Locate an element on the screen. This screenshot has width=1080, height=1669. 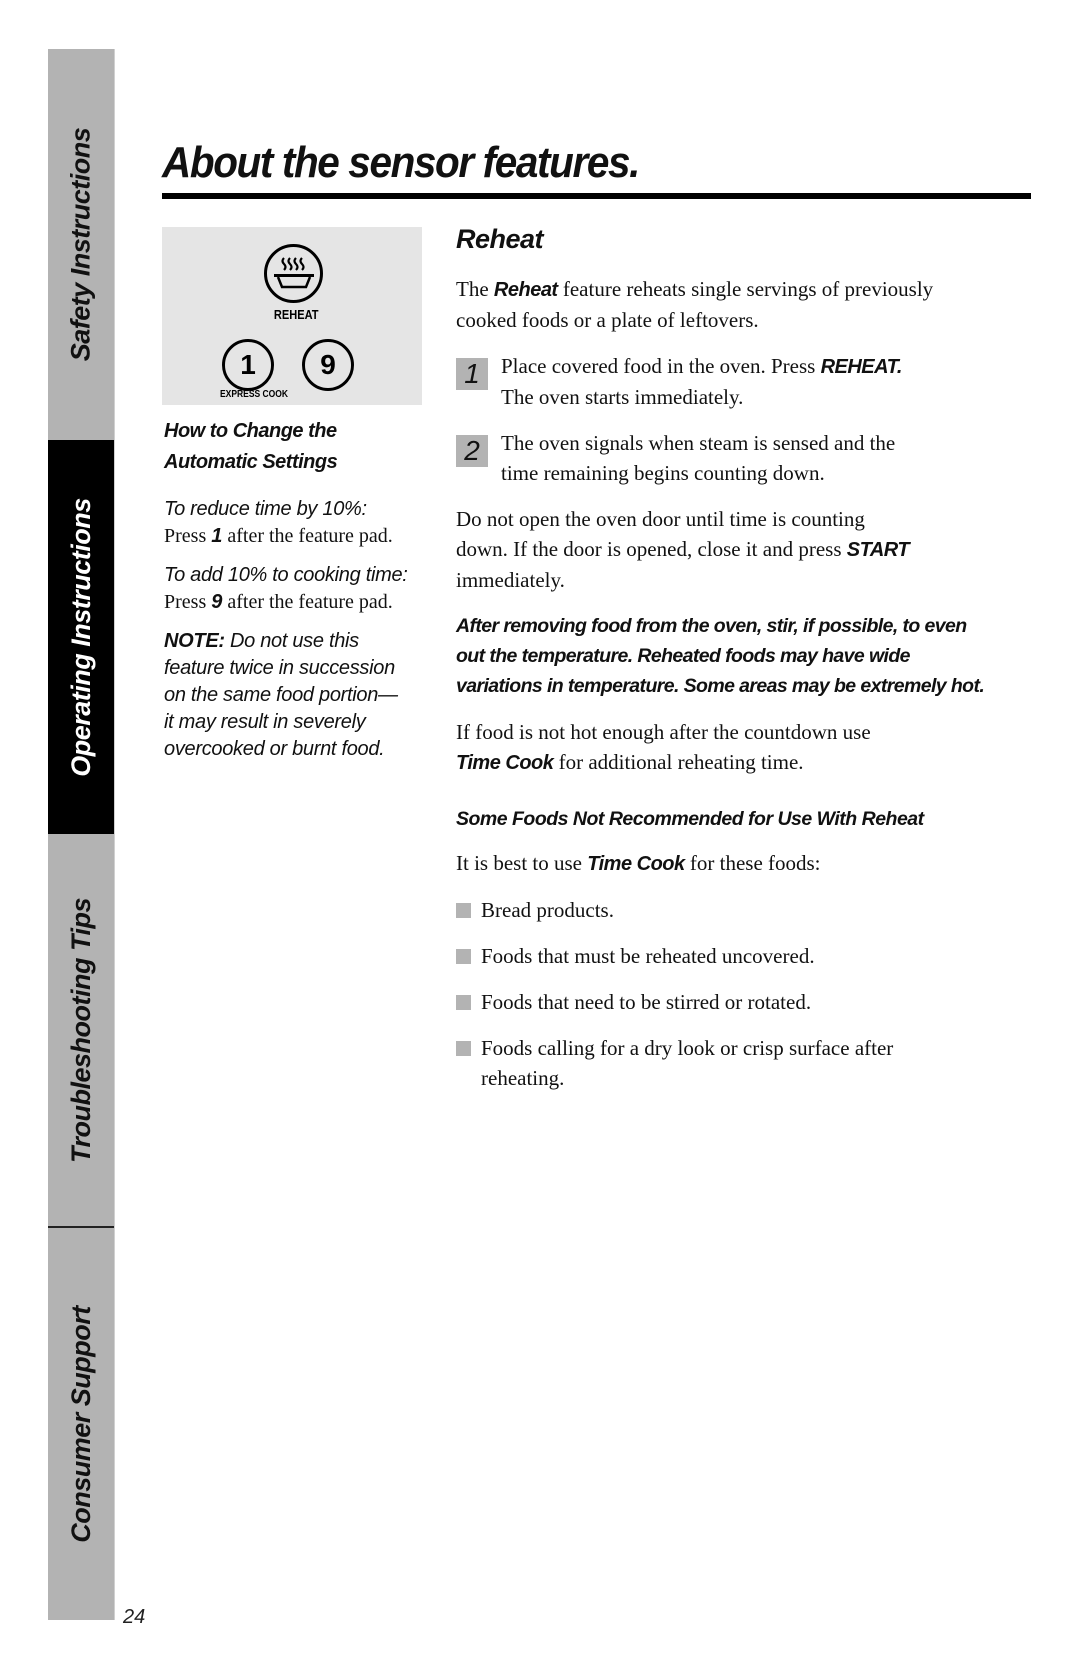
express-cook-label: EXPRESS COOK is located at coordinates (254, 394).